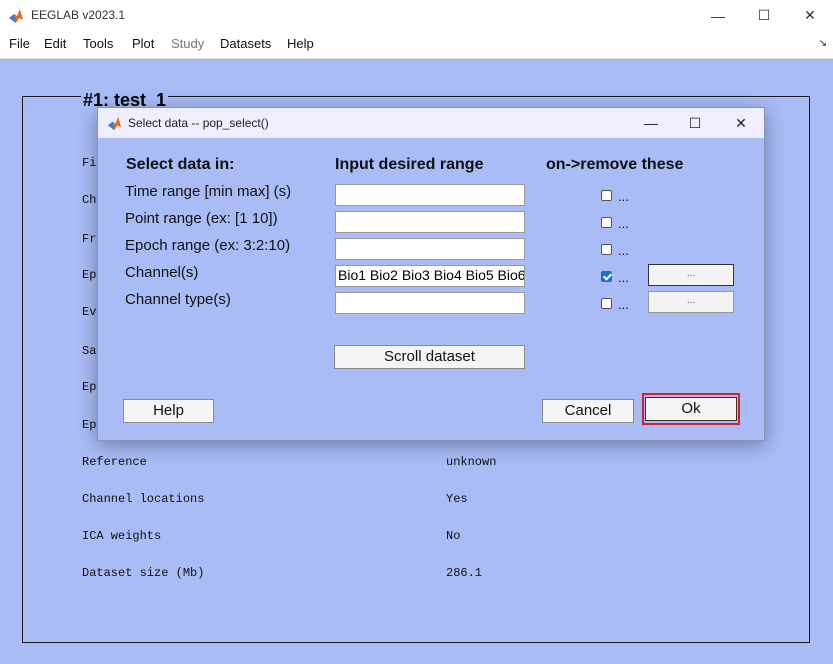 Image resolution: width=833 pixels, height=664 pixels. I want to click on close-button: ✕, so click(810, 15).